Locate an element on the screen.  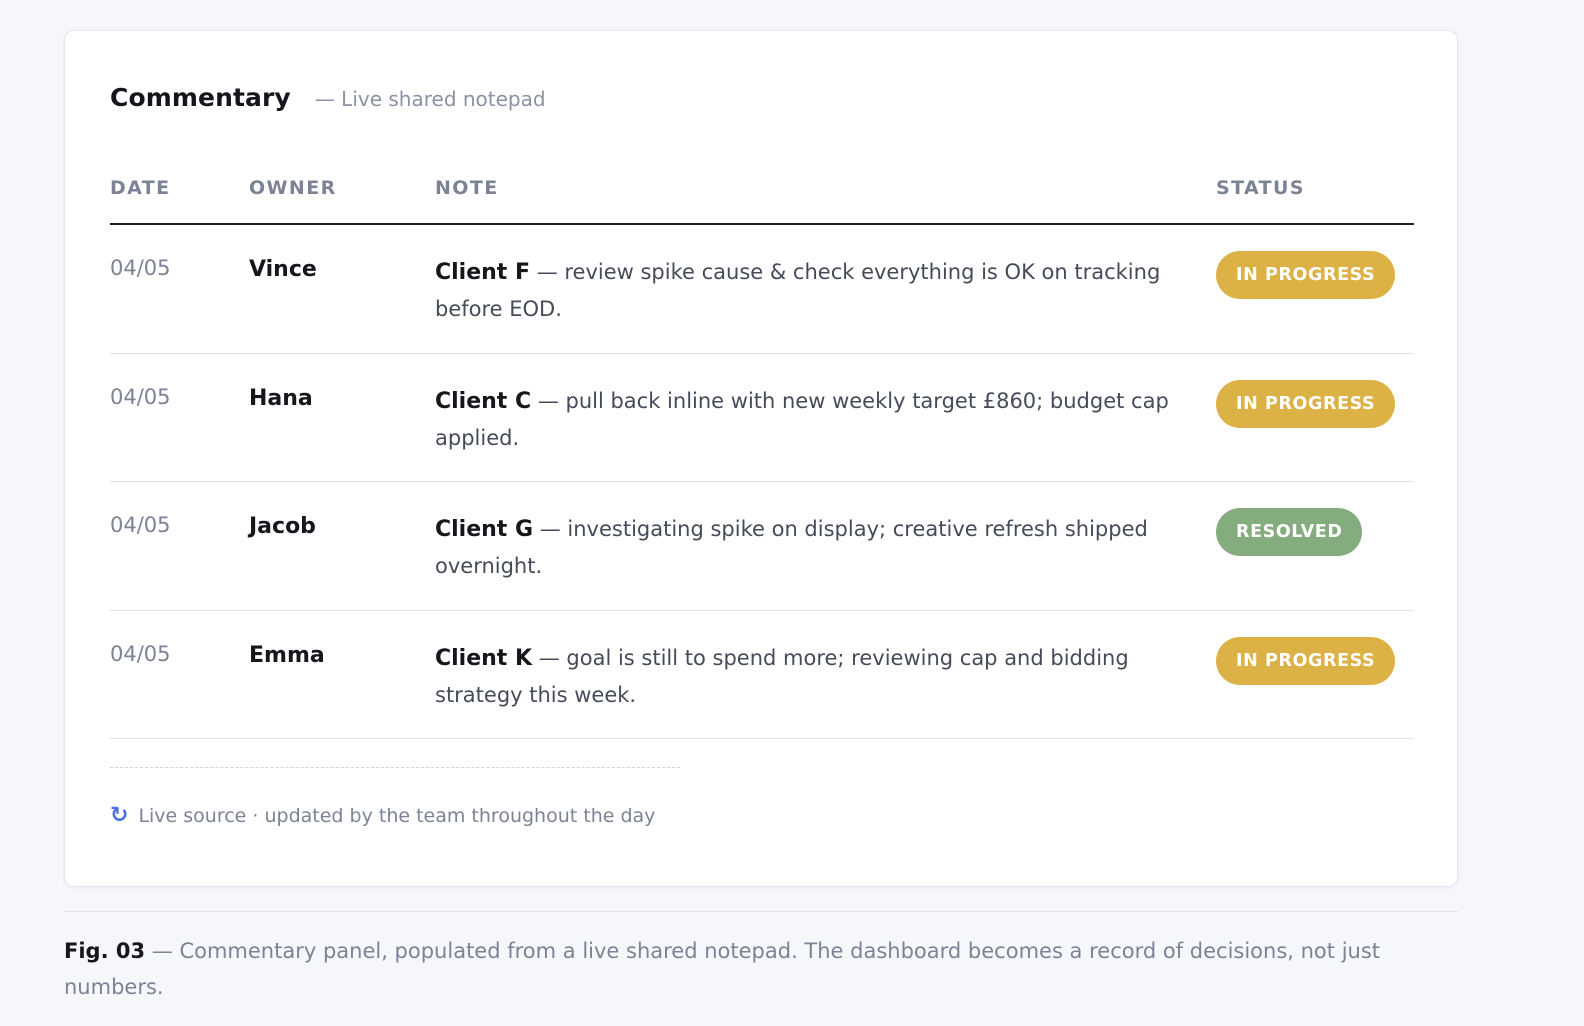
panel-header: Commentary — Live shared notepad is located at coordinates (328, 97).